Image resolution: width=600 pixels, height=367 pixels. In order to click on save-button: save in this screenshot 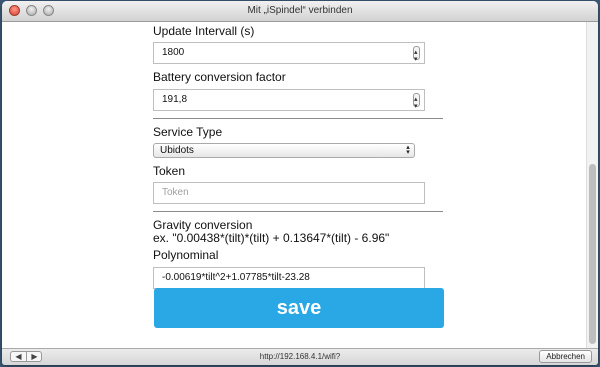, I will do `click(299, 308)`.